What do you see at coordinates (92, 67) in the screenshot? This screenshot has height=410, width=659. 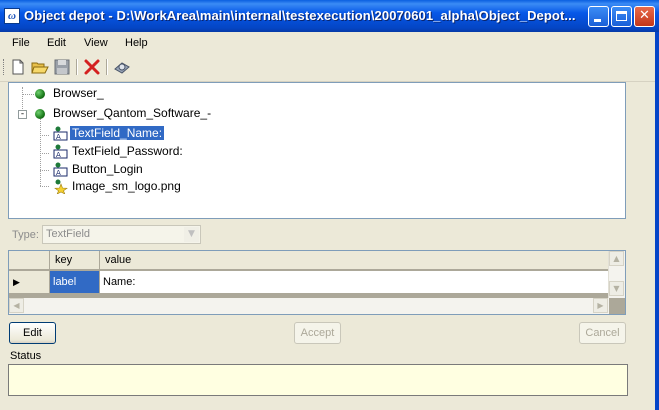 I see `delete-icon` at bounding box center [92, 67].